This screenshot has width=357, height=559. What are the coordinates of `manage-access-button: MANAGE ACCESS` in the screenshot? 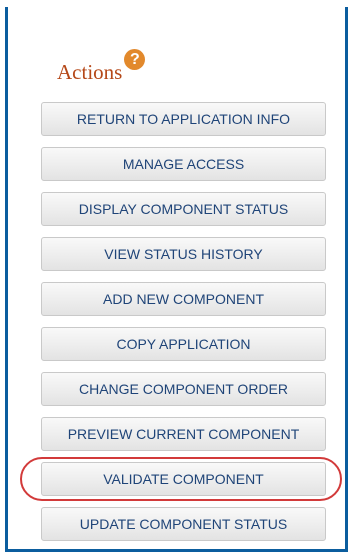 It's located at (183, 164).